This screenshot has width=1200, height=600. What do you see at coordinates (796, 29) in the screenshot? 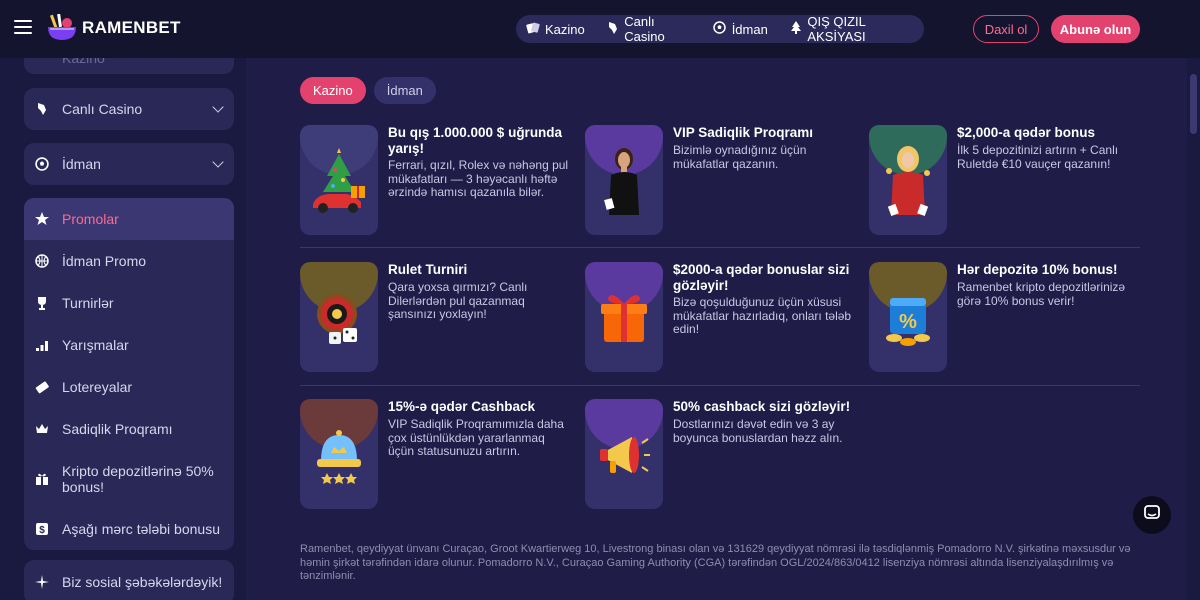
I see `christmas-tree-icon` at bounding box center [796, 29].